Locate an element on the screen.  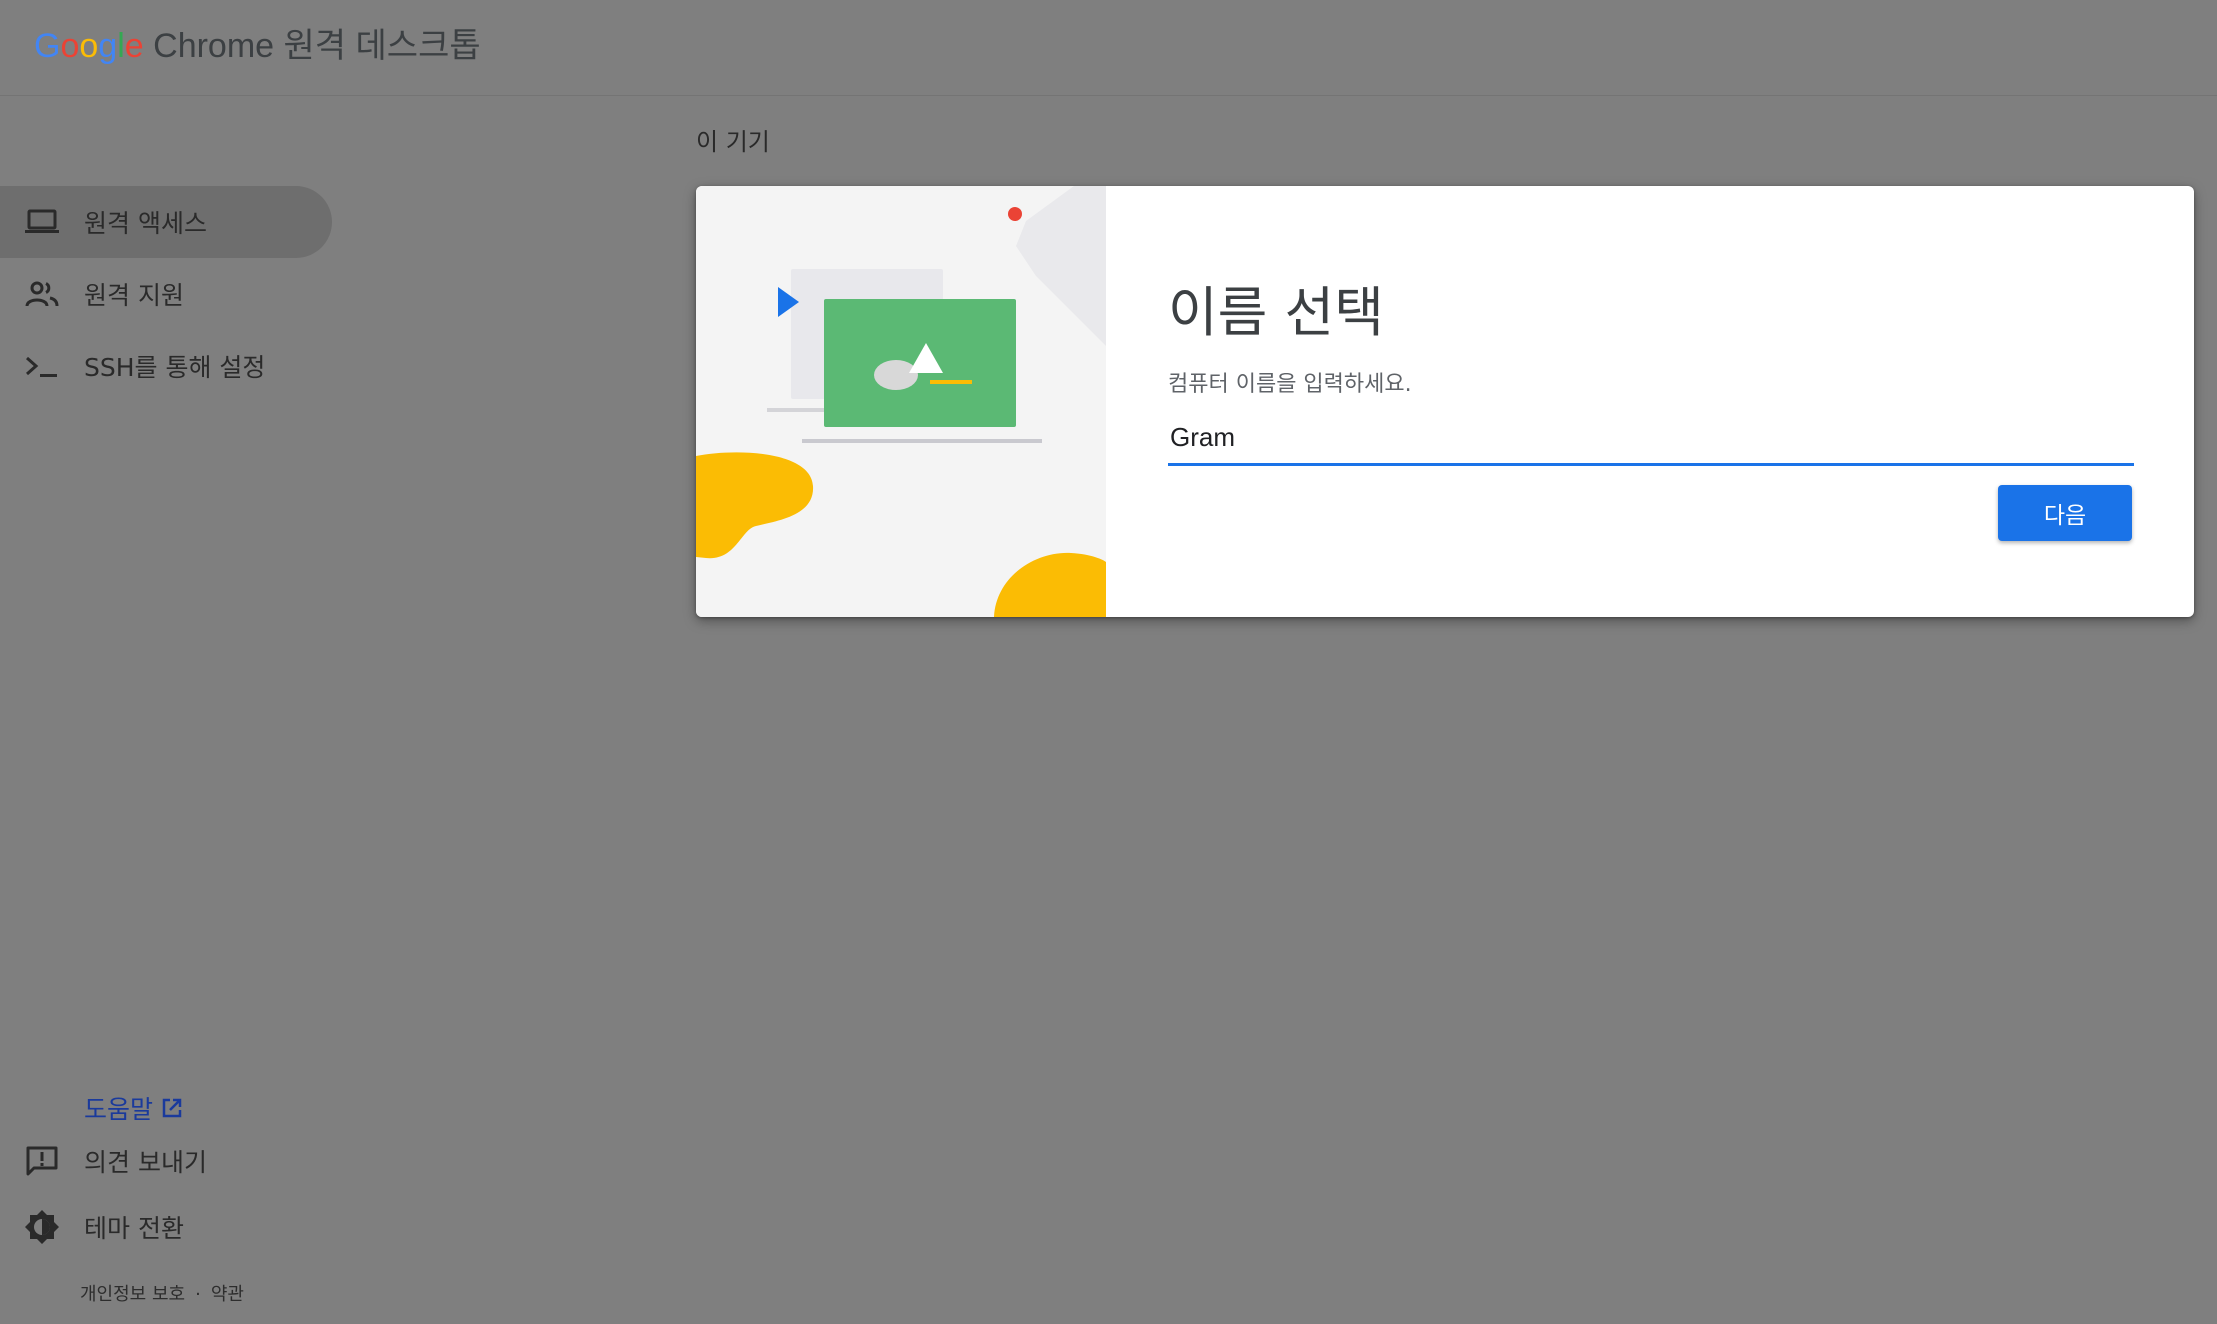
dialog-title: 이름 선택 is located at coordinates (1276, 312).